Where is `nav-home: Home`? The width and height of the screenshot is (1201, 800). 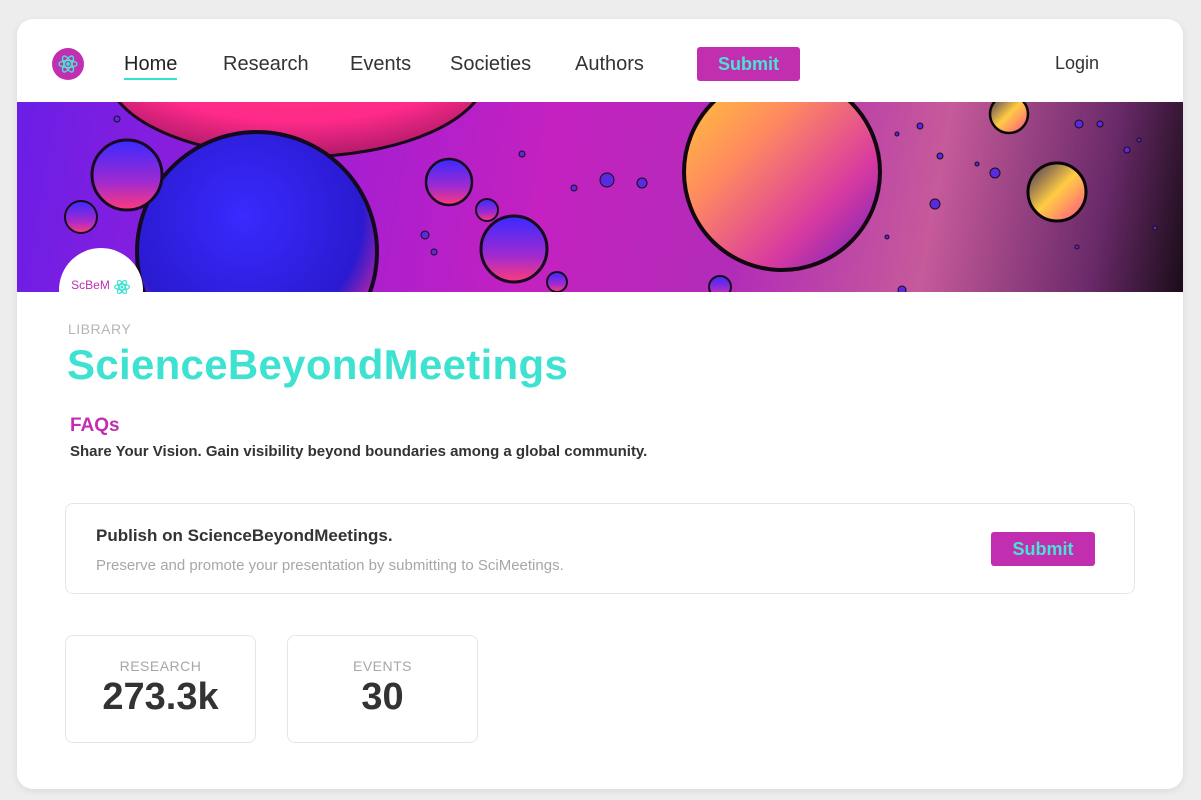
nav-home: Home is located at coordinates (151, 66).